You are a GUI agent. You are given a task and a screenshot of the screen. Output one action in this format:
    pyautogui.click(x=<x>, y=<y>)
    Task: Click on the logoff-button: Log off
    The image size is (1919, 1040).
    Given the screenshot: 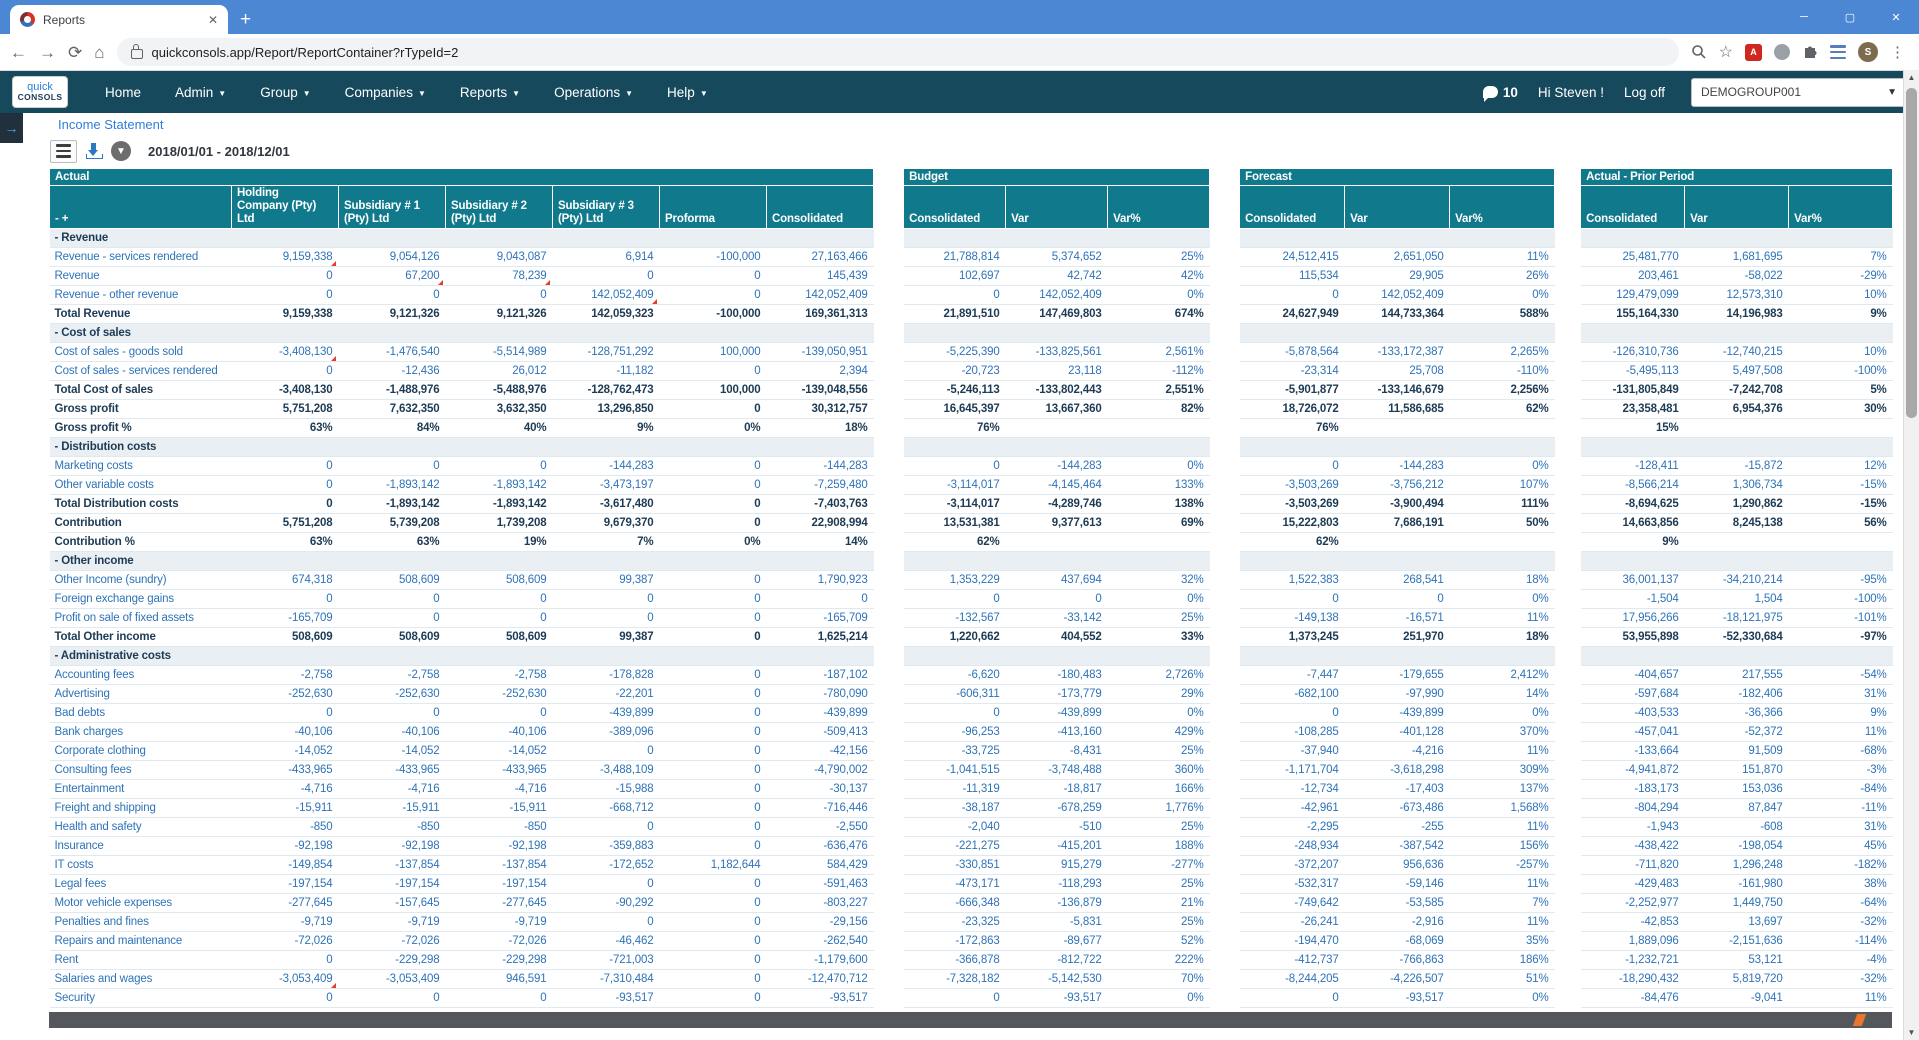 What is the action you would take?
    pyautogui.click(x=1644, y=92)
    